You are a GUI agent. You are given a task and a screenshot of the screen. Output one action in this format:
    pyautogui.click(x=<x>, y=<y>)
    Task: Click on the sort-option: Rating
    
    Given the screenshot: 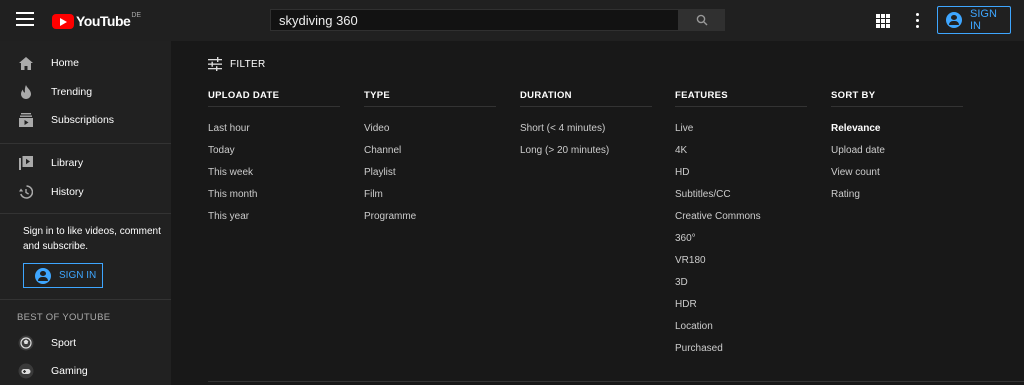 What is the action you would take?
    pyautogui.click(x=897, y=200)
    